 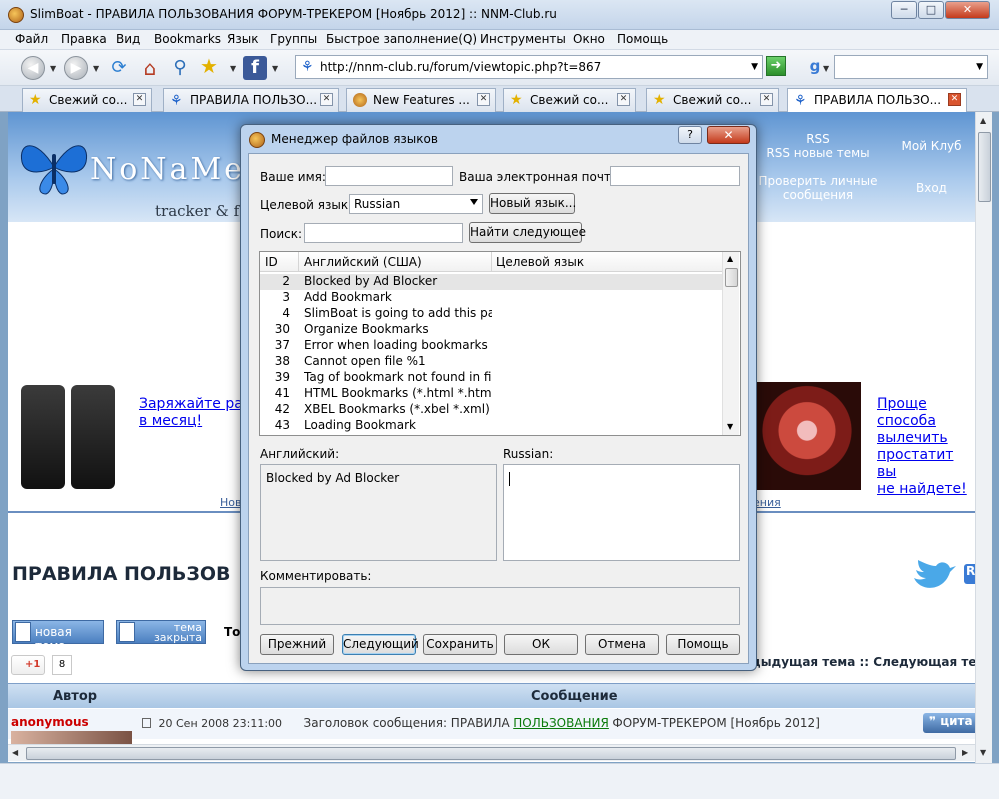 What do you see at coordinates (209, 66) in the screenshot?
I see `bookmark-star-icon: ★` at bounding box center [209, 66].